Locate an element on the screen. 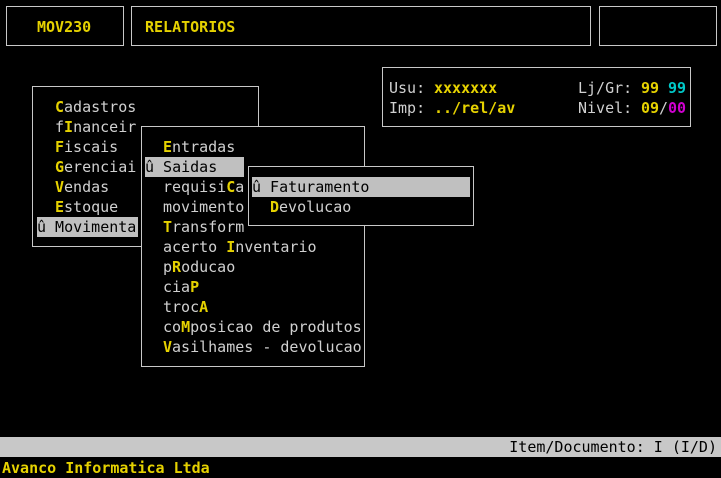 The width and height of the screenshot is (721, 478). menu-item-fiscais: Fiscais is located at coordinates (86, 147).